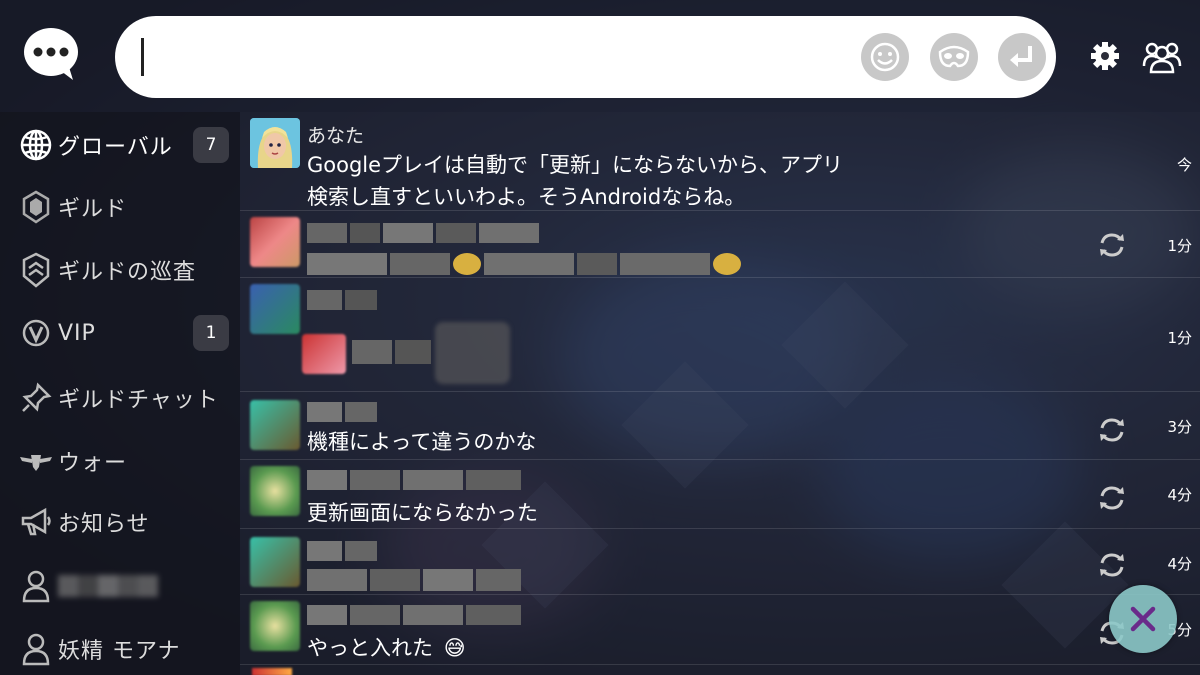 This screenshot has height=675, width=1200. Describe the element at coordinates (336, 136) in the screenshot. I see `sender-name: あなた` at that location.